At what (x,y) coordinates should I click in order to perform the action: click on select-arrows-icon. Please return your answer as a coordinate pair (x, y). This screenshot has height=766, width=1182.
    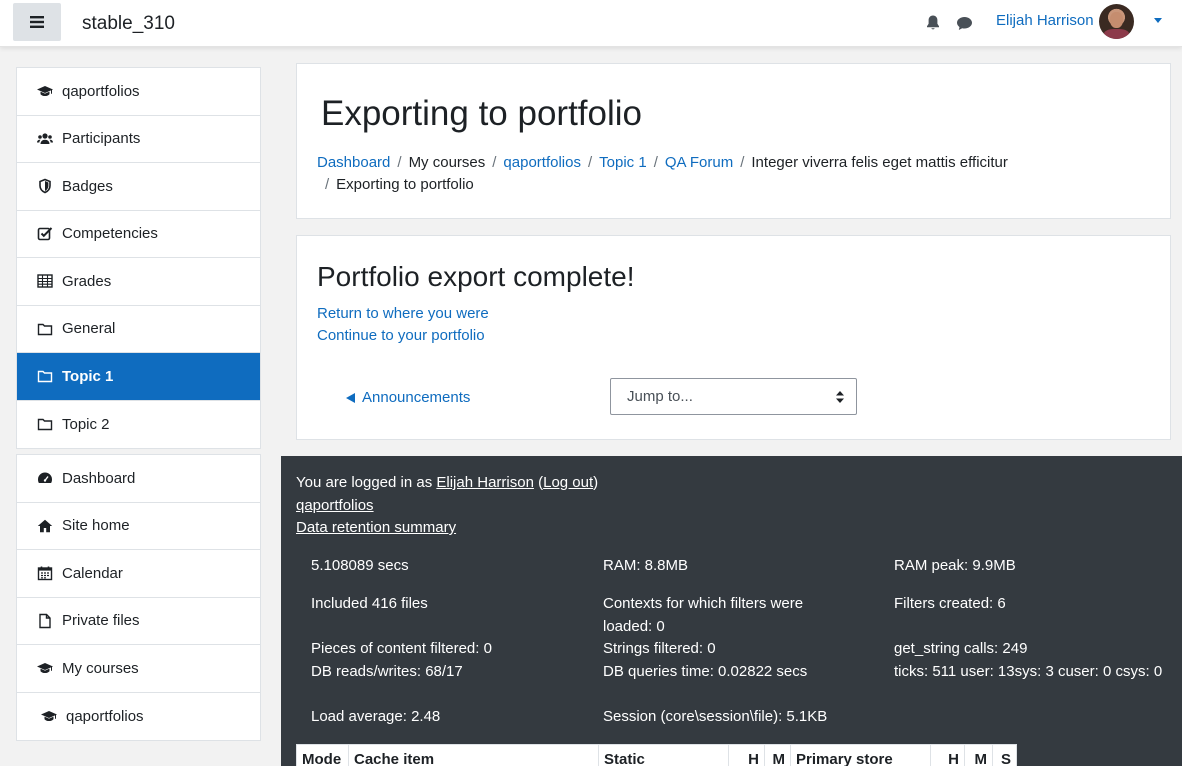
    Looking at the image, I should click on (840, 397).